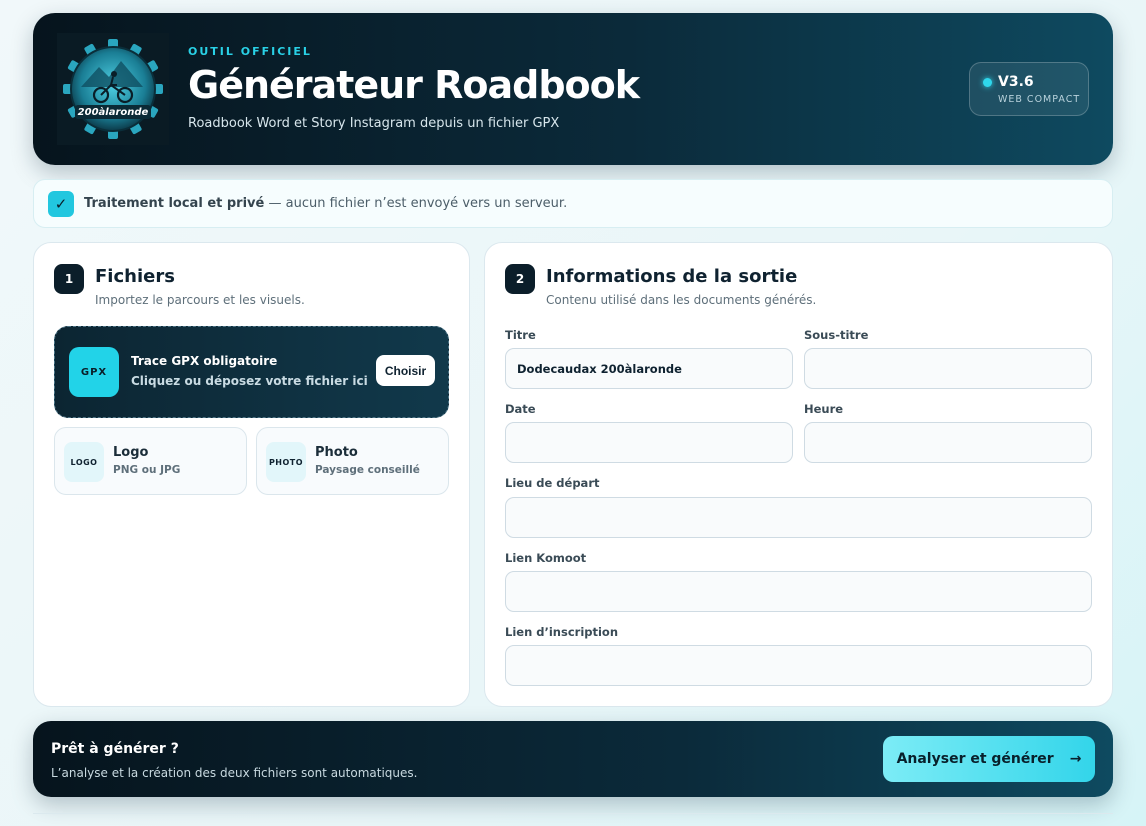  I want to click on heure-label: Heure, so click(824, 409).